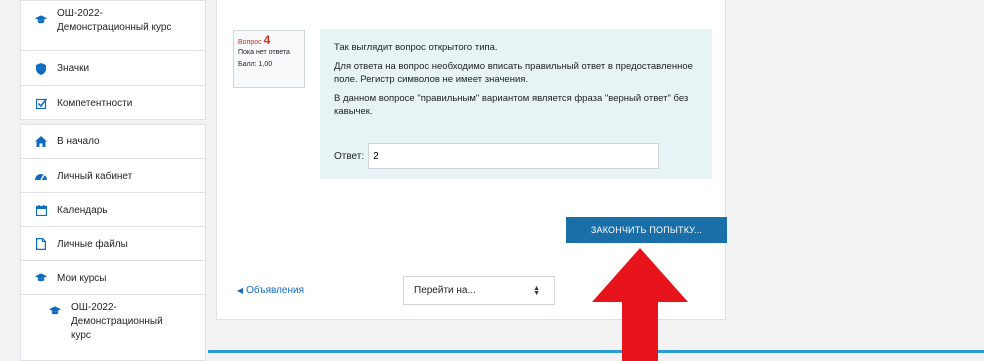 Image resolution: width=984 pixels, height=361 pixels. Describe the element at coordinates (78, 141) in the screenshot. I see `sidebar-item-label: В начало` at that location.